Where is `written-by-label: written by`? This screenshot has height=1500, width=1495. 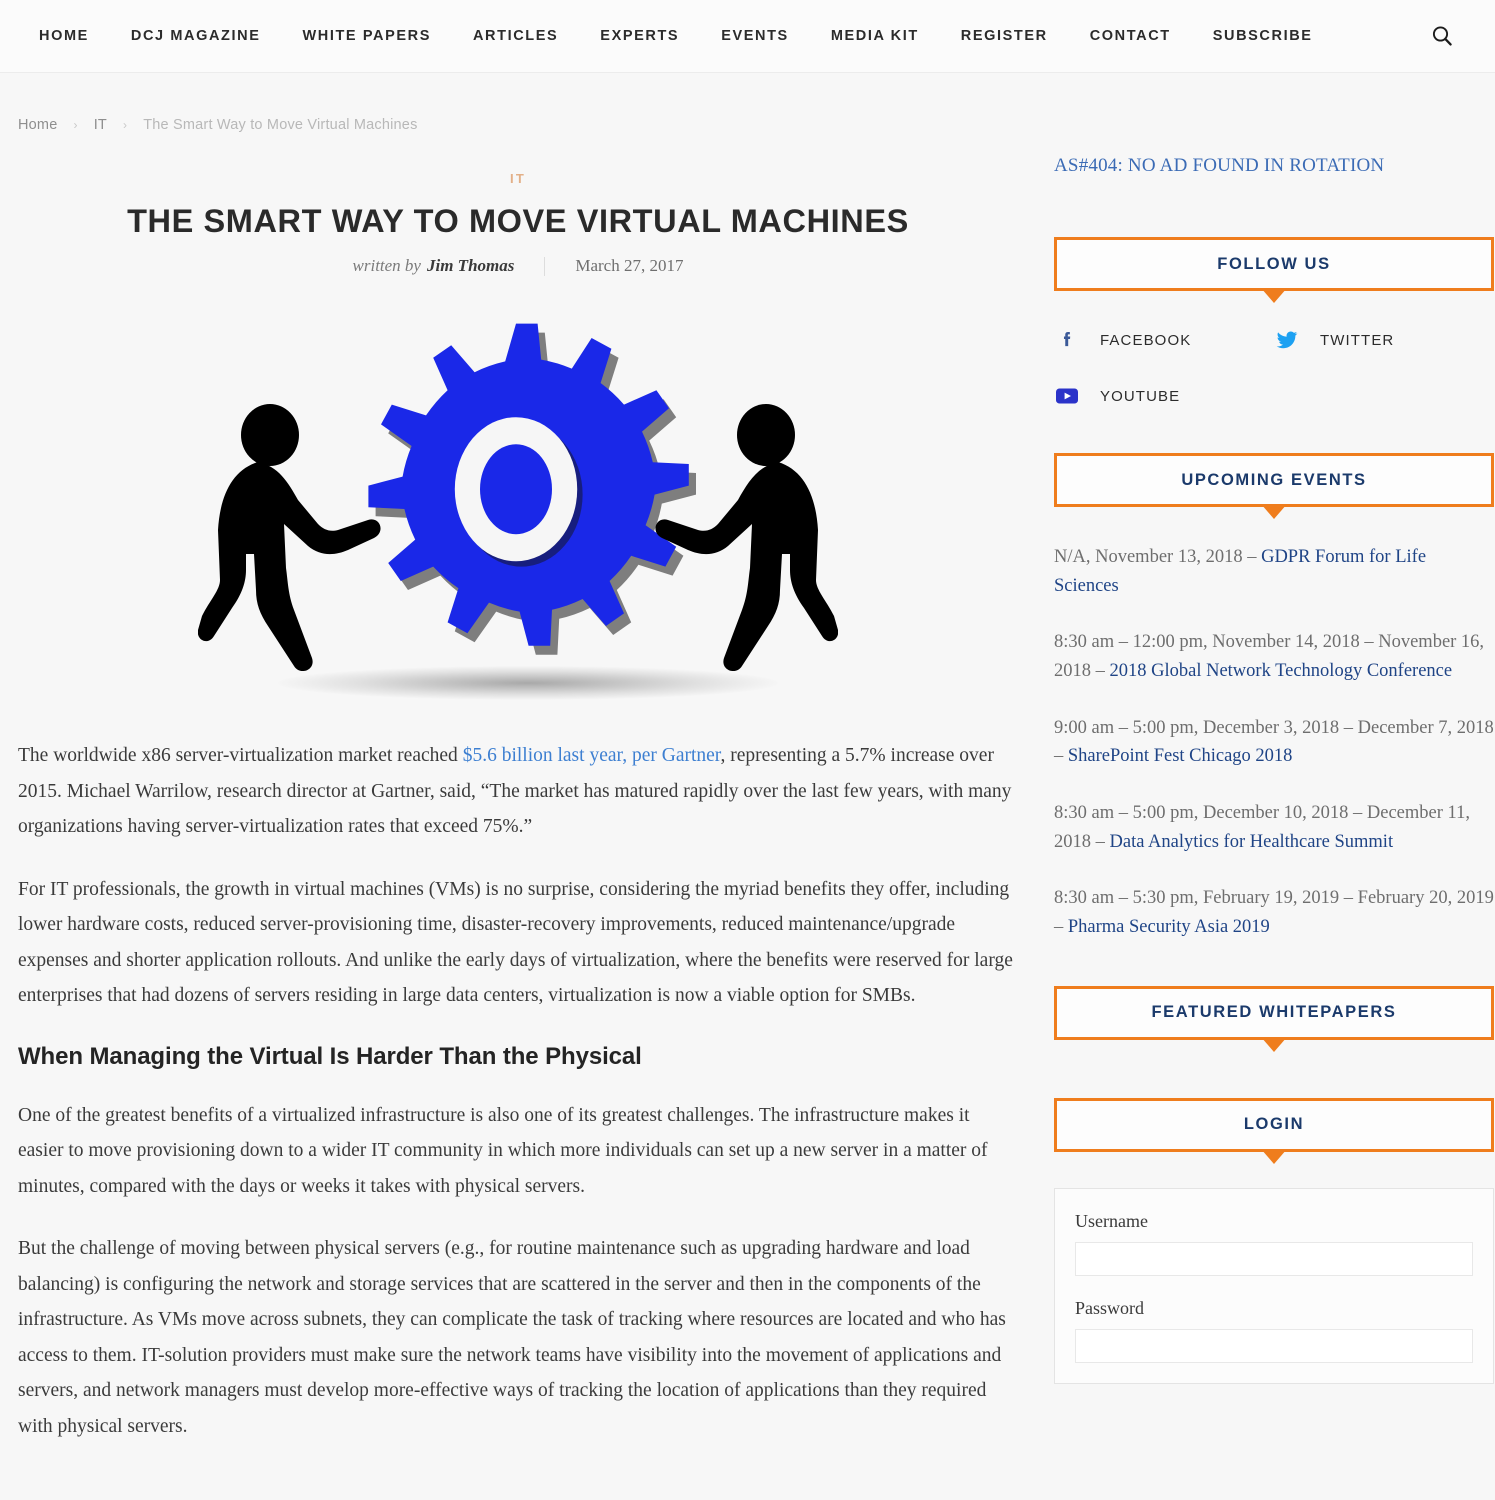
written-by-label: written by is located at coordinates (386, 266).